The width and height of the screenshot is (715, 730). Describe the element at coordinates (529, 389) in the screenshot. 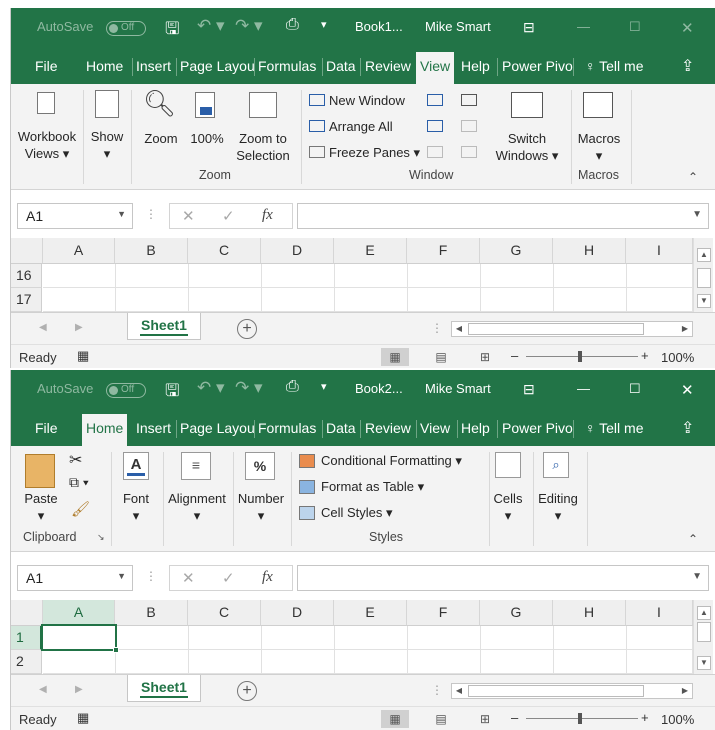

I see `ribbon-display-icon: ⊟` at that location.